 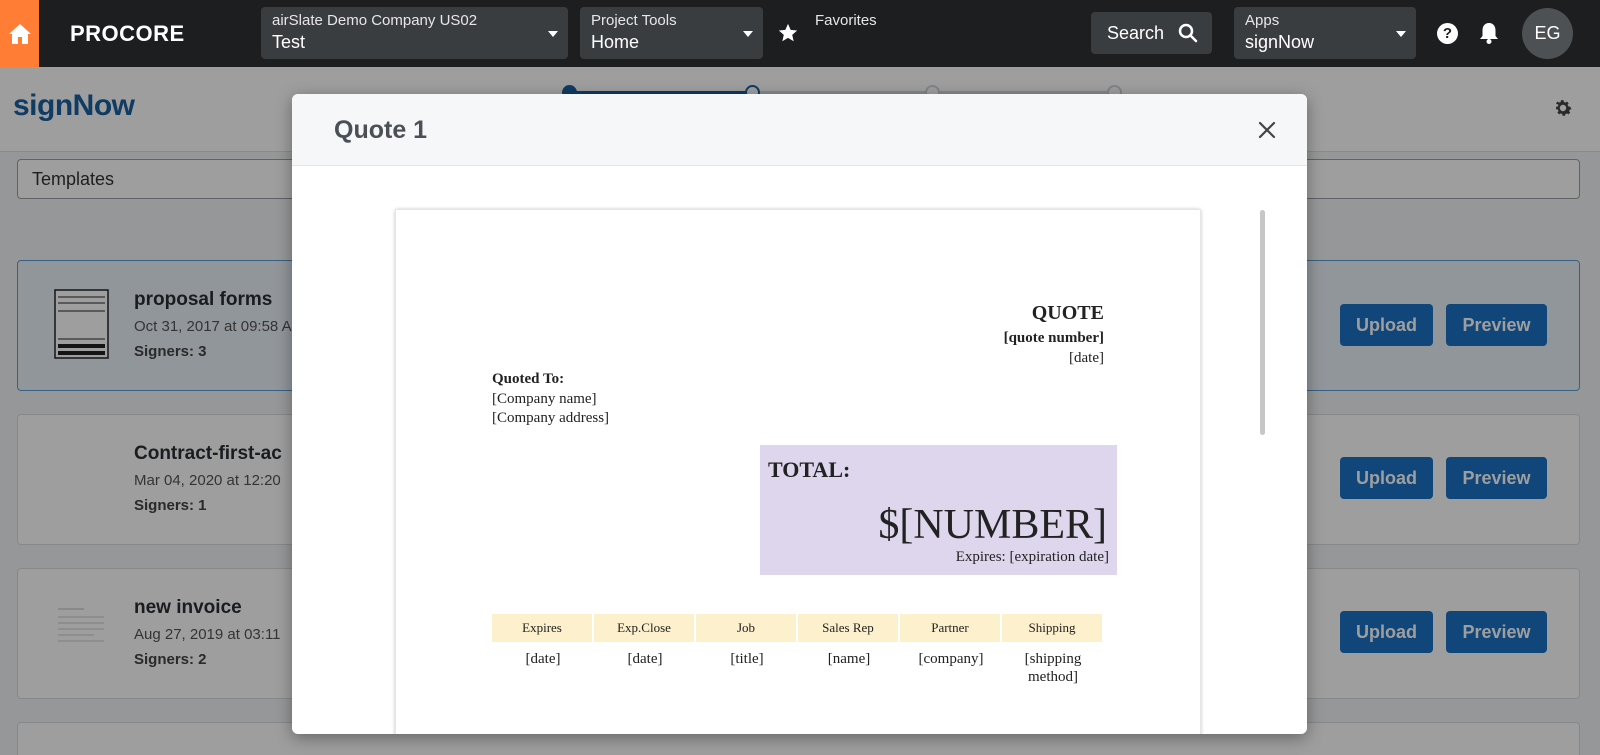 I want to click on search-button: Search, so click(x=1151, y=33).